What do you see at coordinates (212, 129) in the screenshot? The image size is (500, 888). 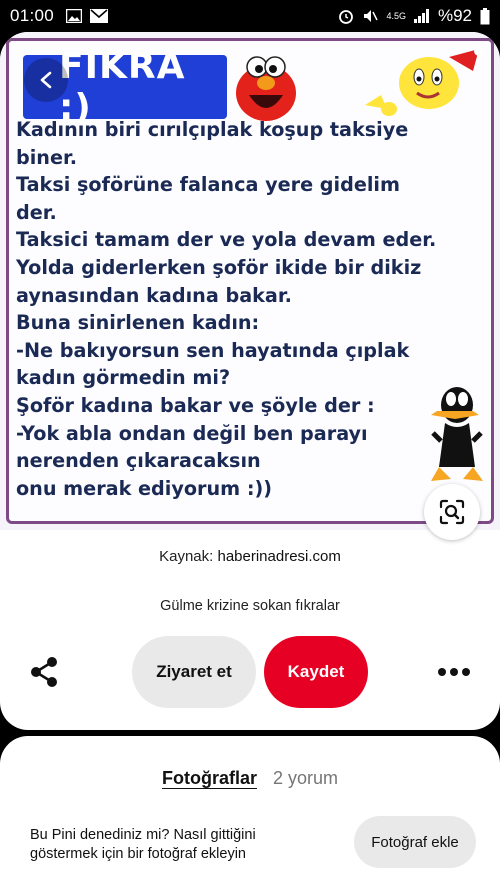 I see `joke-line: Kadının biri cırılçıplak koşup taksiye` at bounding box center [212, 129].